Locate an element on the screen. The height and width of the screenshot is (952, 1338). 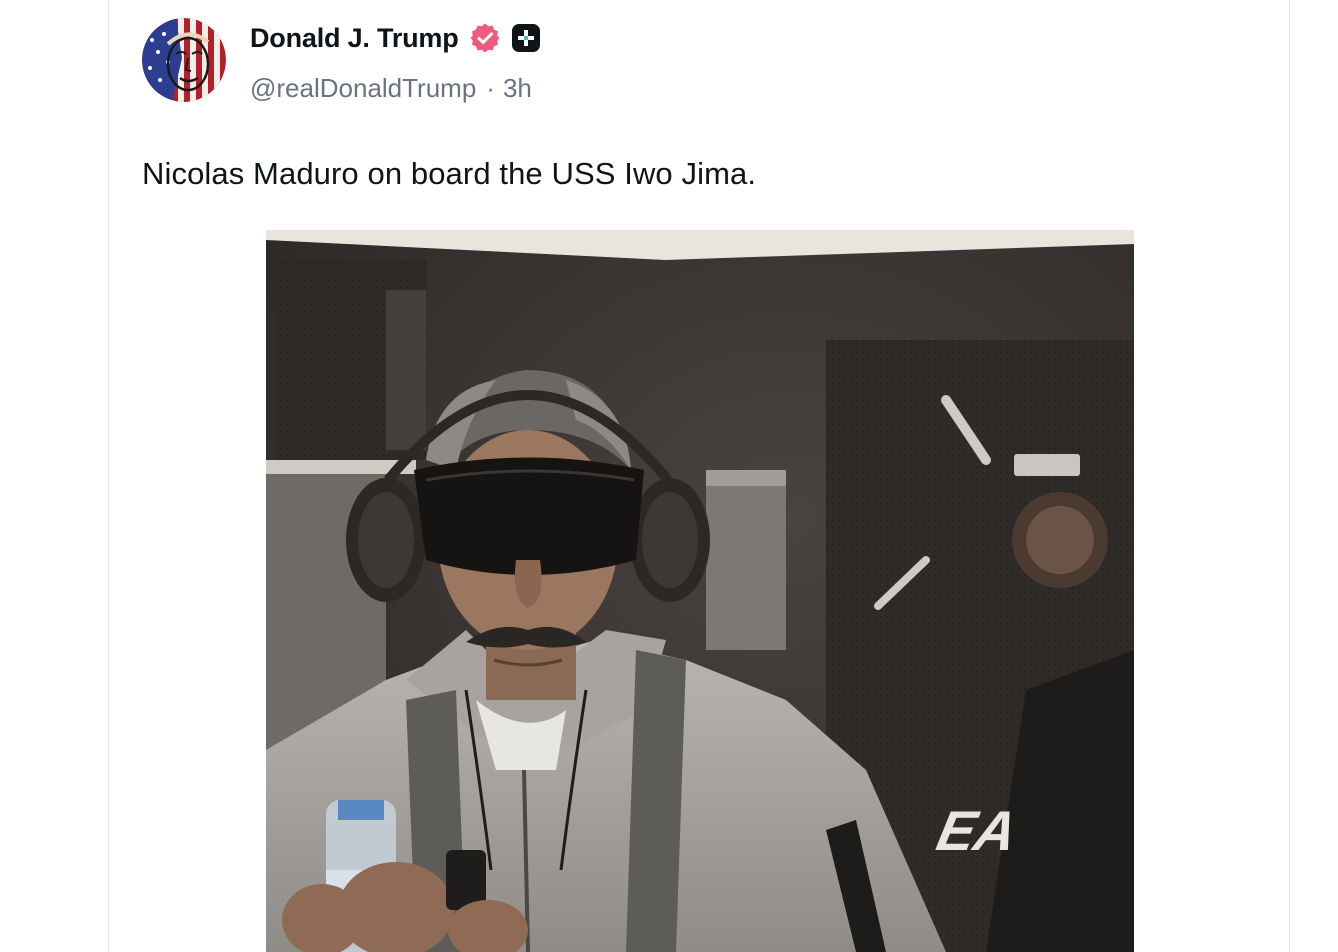
author-handle: @realDonaldTrump is located at coordinates (363, 88).